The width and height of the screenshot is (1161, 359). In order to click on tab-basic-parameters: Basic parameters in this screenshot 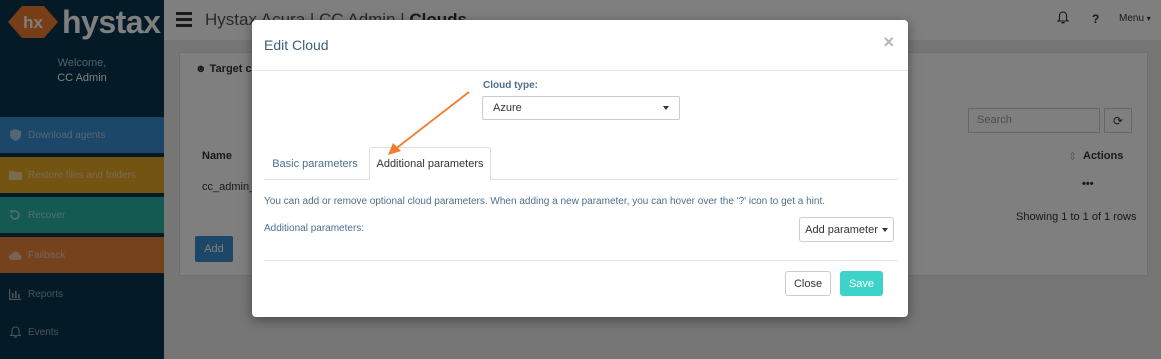, I will do `click(315, 163)`.